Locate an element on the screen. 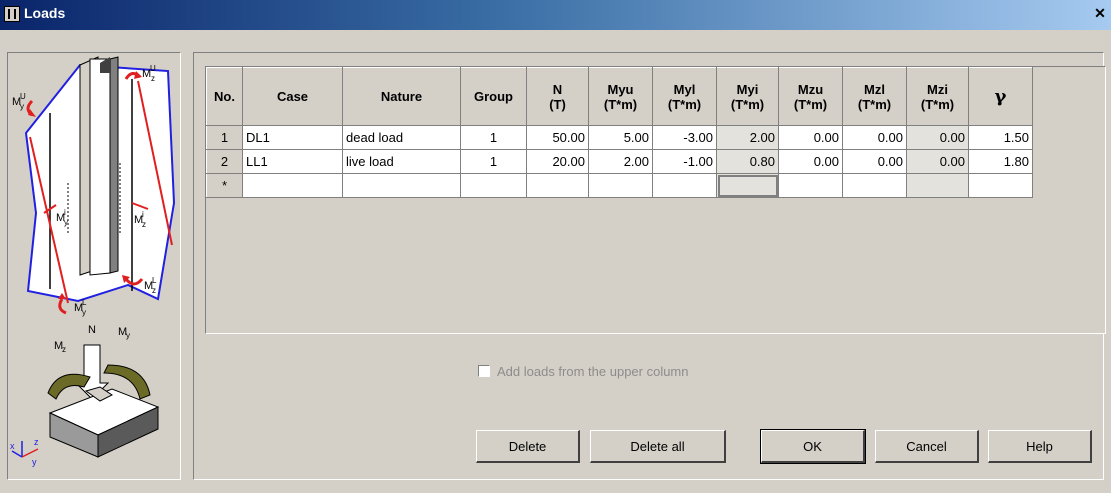 The width and height of the screenshot is (1111, 493). cell-gamma: 1.50 is located at coordinates (1000, 137).